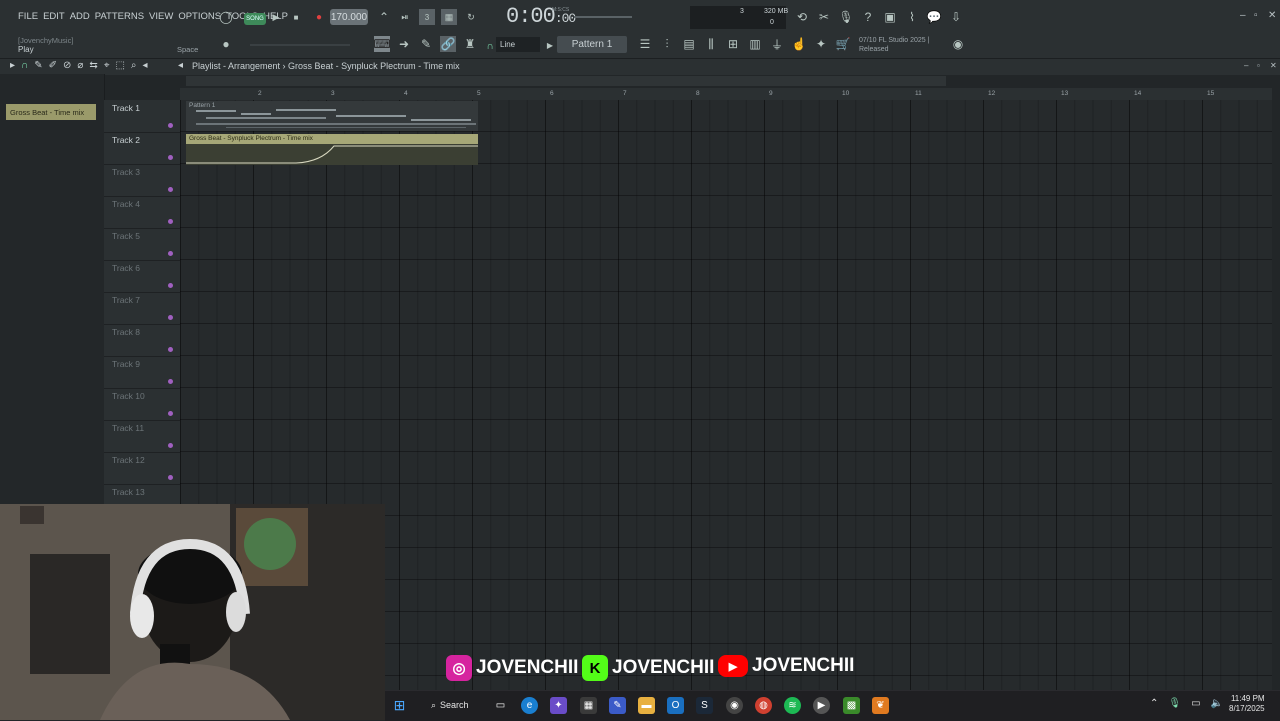  I want to click on close-icon: ✕, so click(1272, 15).